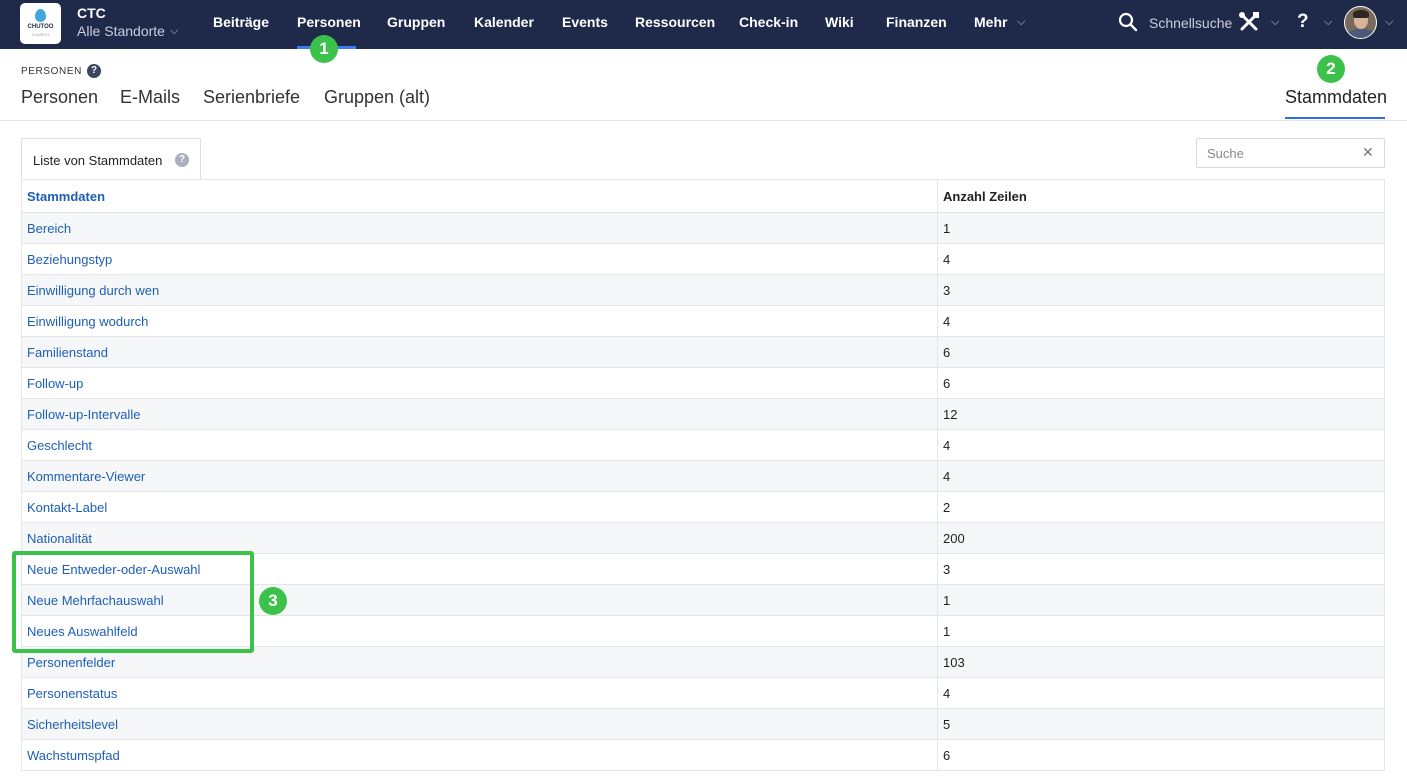  Describe the element at coordinates (1335, 118) in the screenshot. I see `tab-active-underline` at that location.